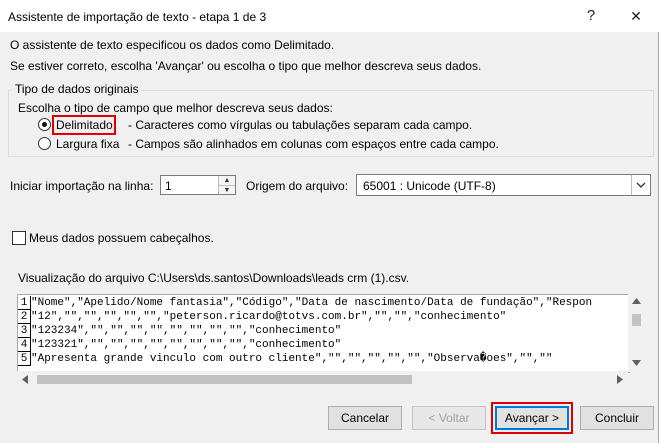  Describe the element at coordinates (365, 418) in the screenshot. I see `cancel-button: Cancelar` at that location.